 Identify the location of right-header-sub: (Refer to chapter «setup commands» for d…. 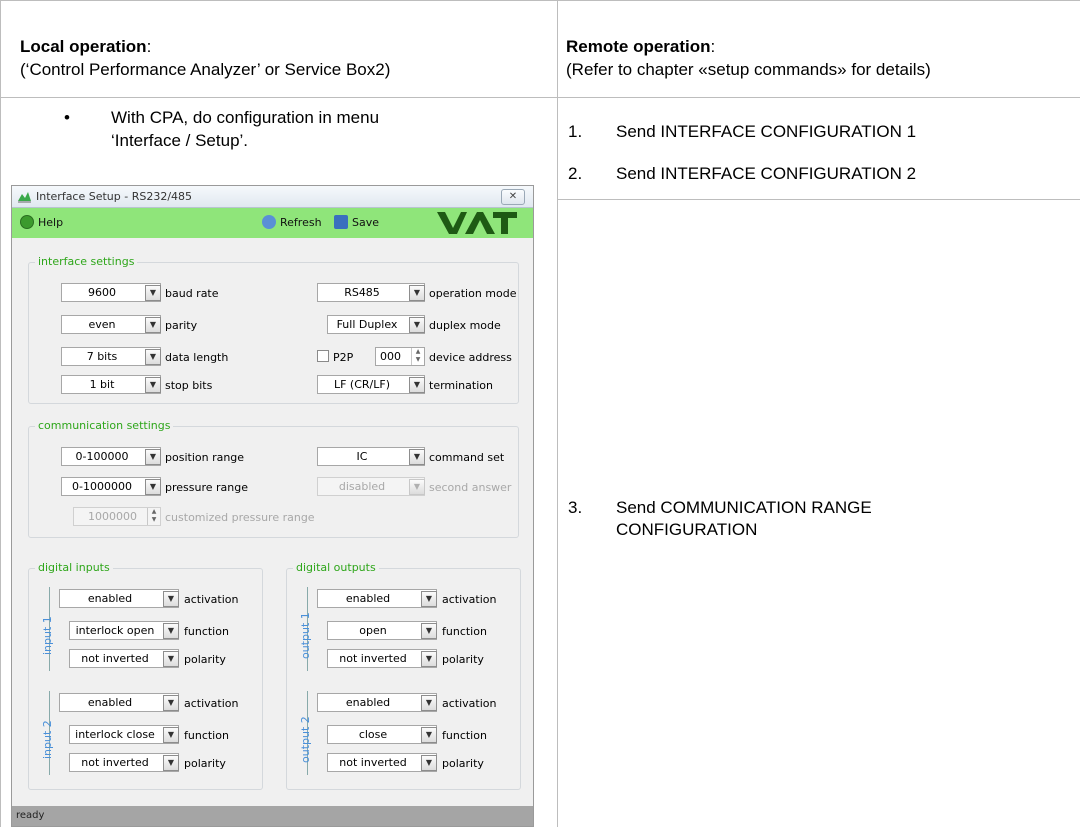
(748, 69).